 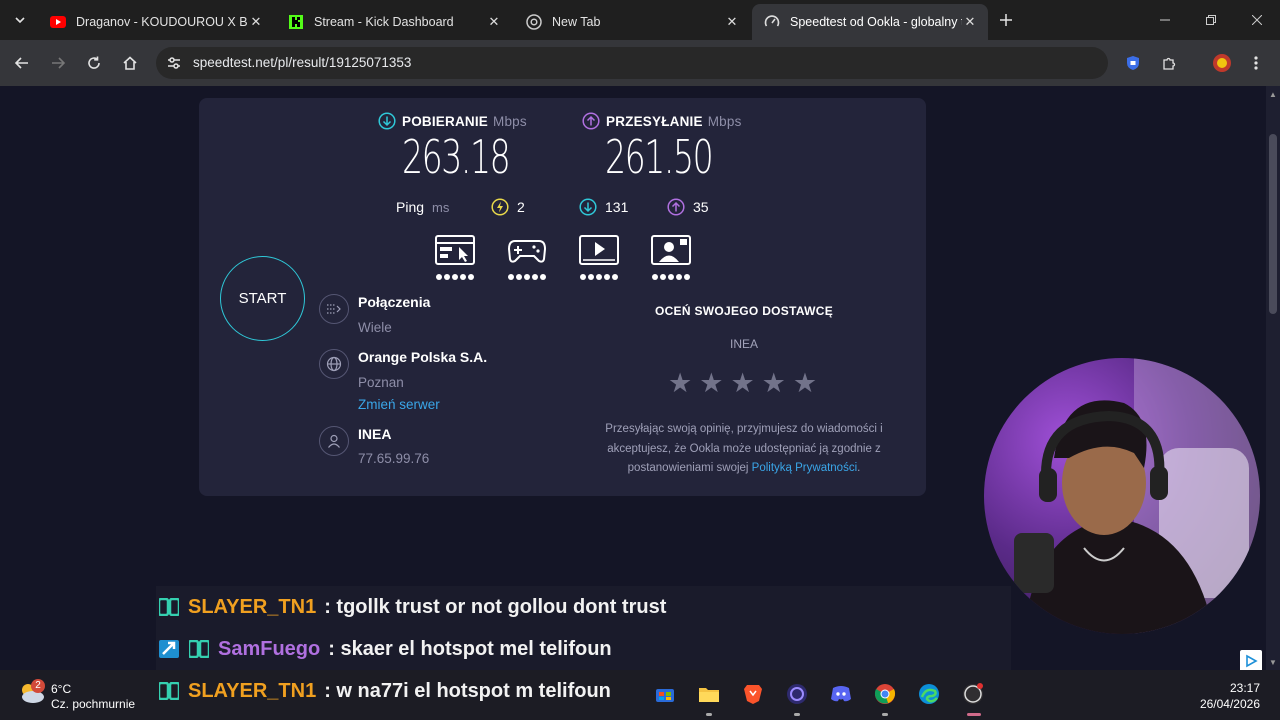 What do you see at coordinates (399, 404) in the screenshot?
I see `change-server-link: Zmień serwer` at bounding box center [399, 404].